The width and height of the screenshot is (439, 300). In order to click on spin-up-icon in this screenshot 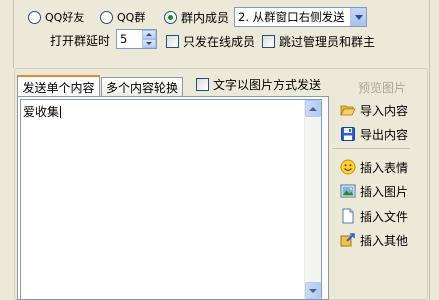, I will do `click(149, 34)`.